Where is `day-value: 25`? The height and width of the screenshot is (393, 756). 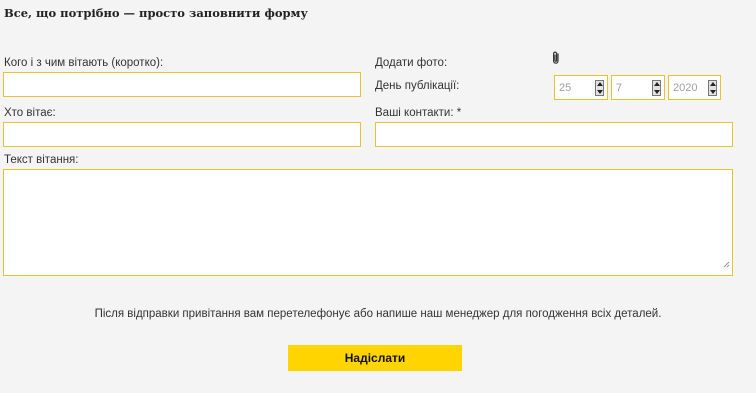
day-value: 25 is located at coordinates (565, 88).